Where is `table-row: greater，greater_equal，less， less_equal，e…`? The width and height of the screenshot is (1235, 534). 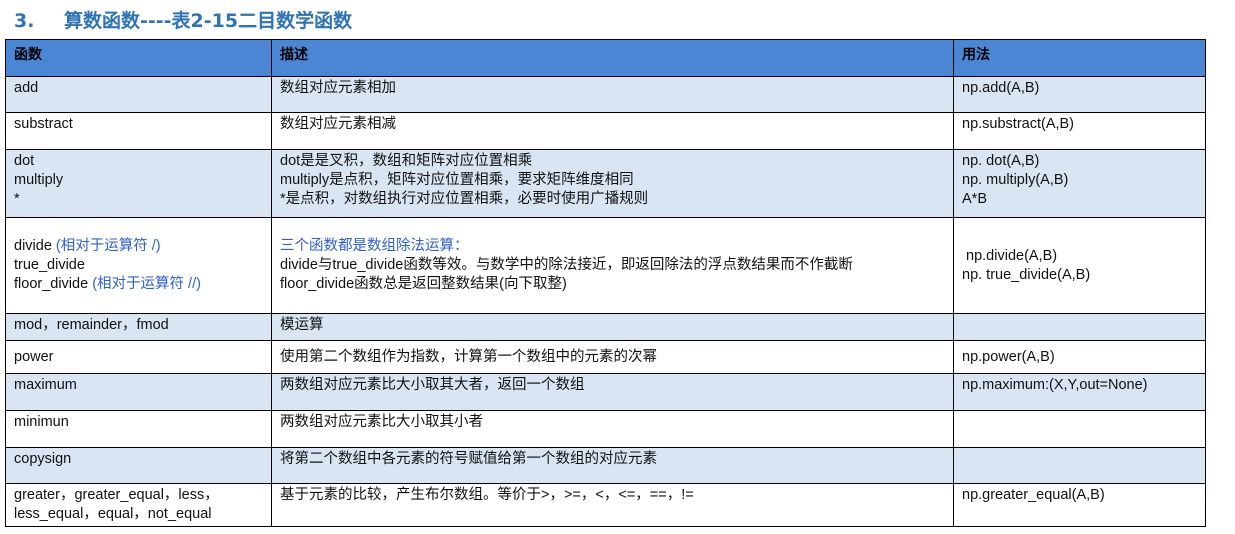 table-row: greater，greater_equal，less， less_equal，e… is located at coordinates (605, 505).